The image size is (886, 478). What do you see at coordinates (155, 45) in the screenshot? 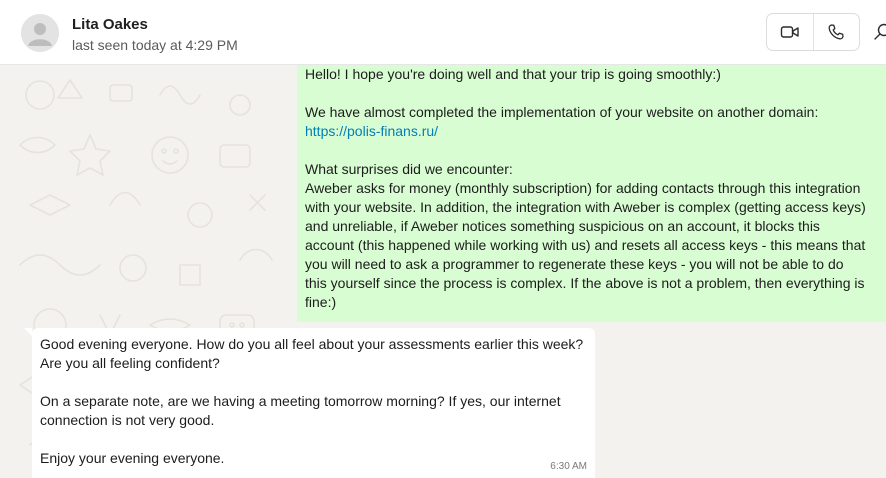
I see `last-seen-status: last seen today at 4:29 PM` at bounding box center [155, 45].